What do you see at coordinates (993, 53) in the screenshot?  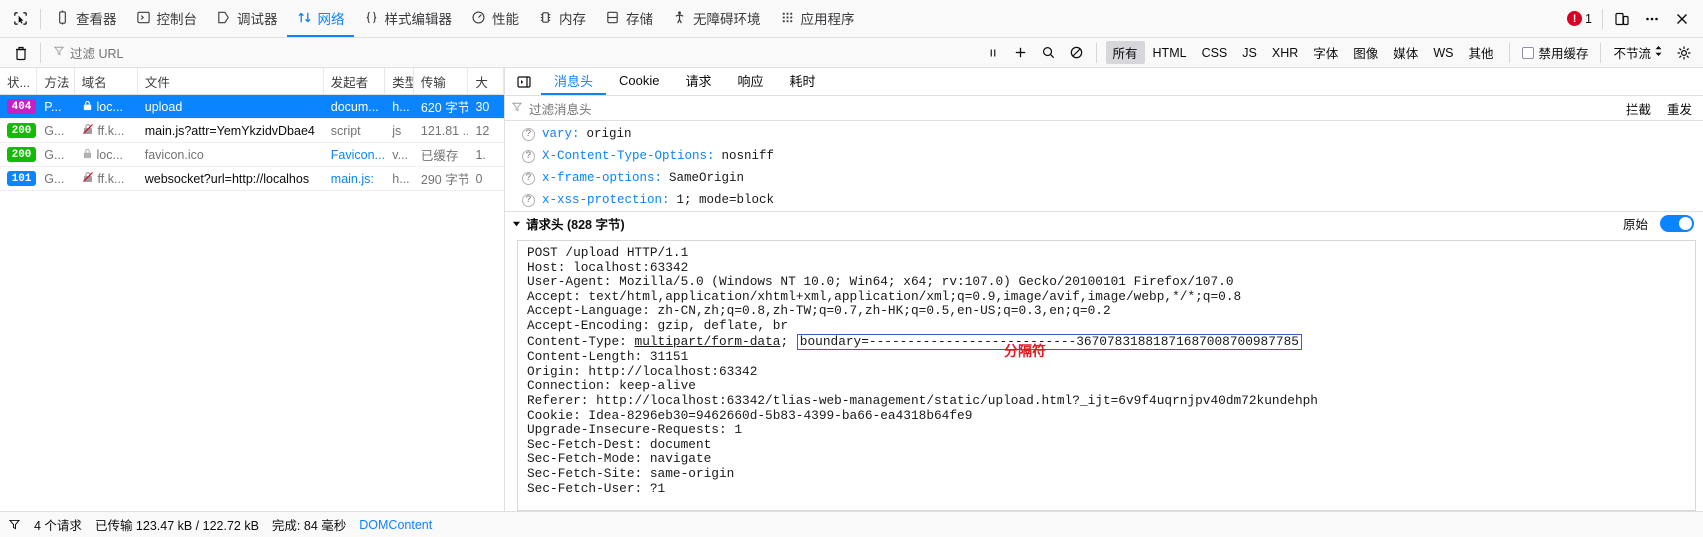 I see `pause-icon` at bounding box center [993, 53].